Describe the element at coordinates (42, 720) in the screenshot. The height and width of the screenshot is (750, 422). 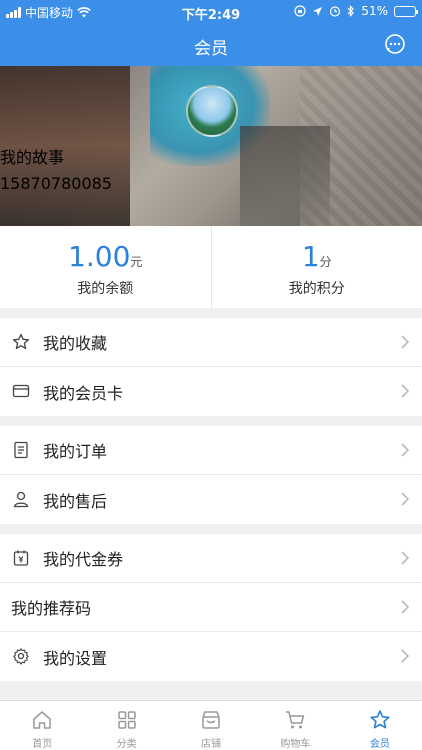
I see `home-icon` at that location.